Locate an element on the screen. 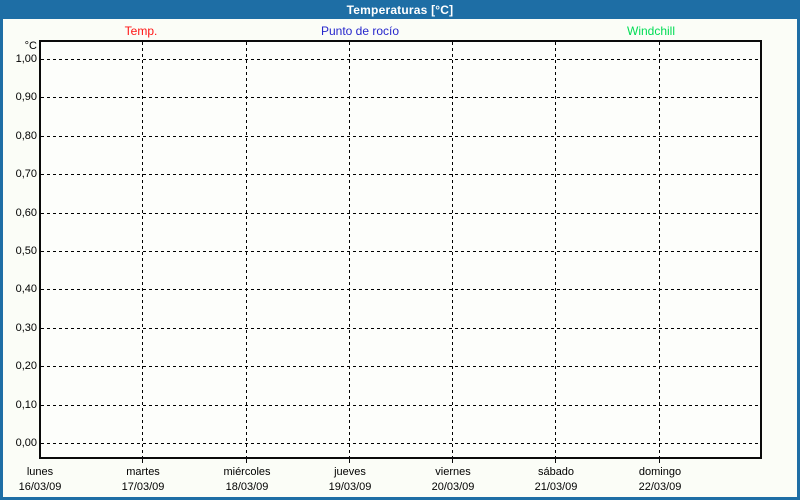 This screenshot has width=800, height=500. window-title: Temperaturas [°C] is located at coordinates (400, 9).